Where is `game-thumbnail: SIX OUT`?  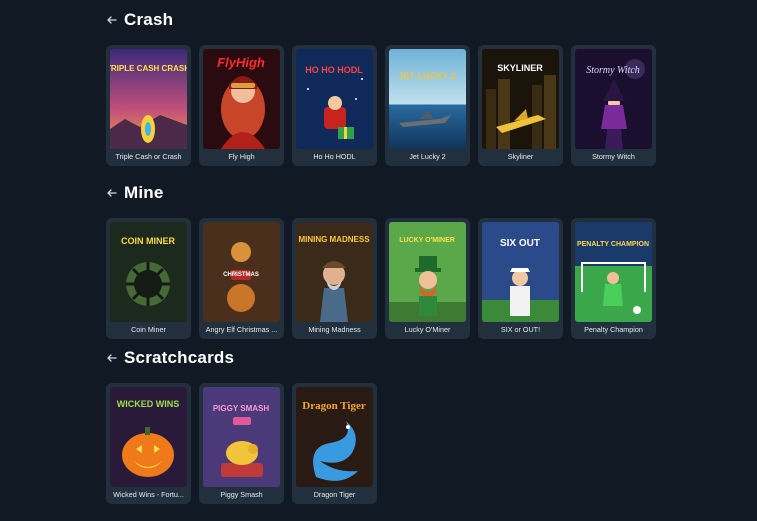 game-thumbnail: SIX OUT is located at coordinates (520, 272).